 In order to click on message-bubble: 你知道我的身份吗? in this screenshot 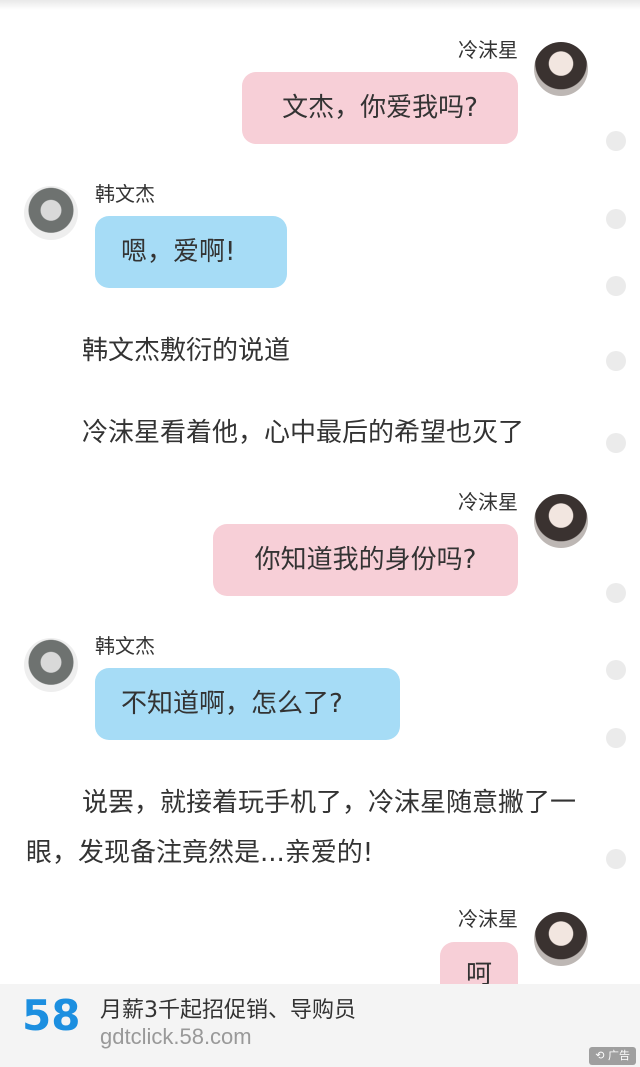, I will do `click(365, 560)`.